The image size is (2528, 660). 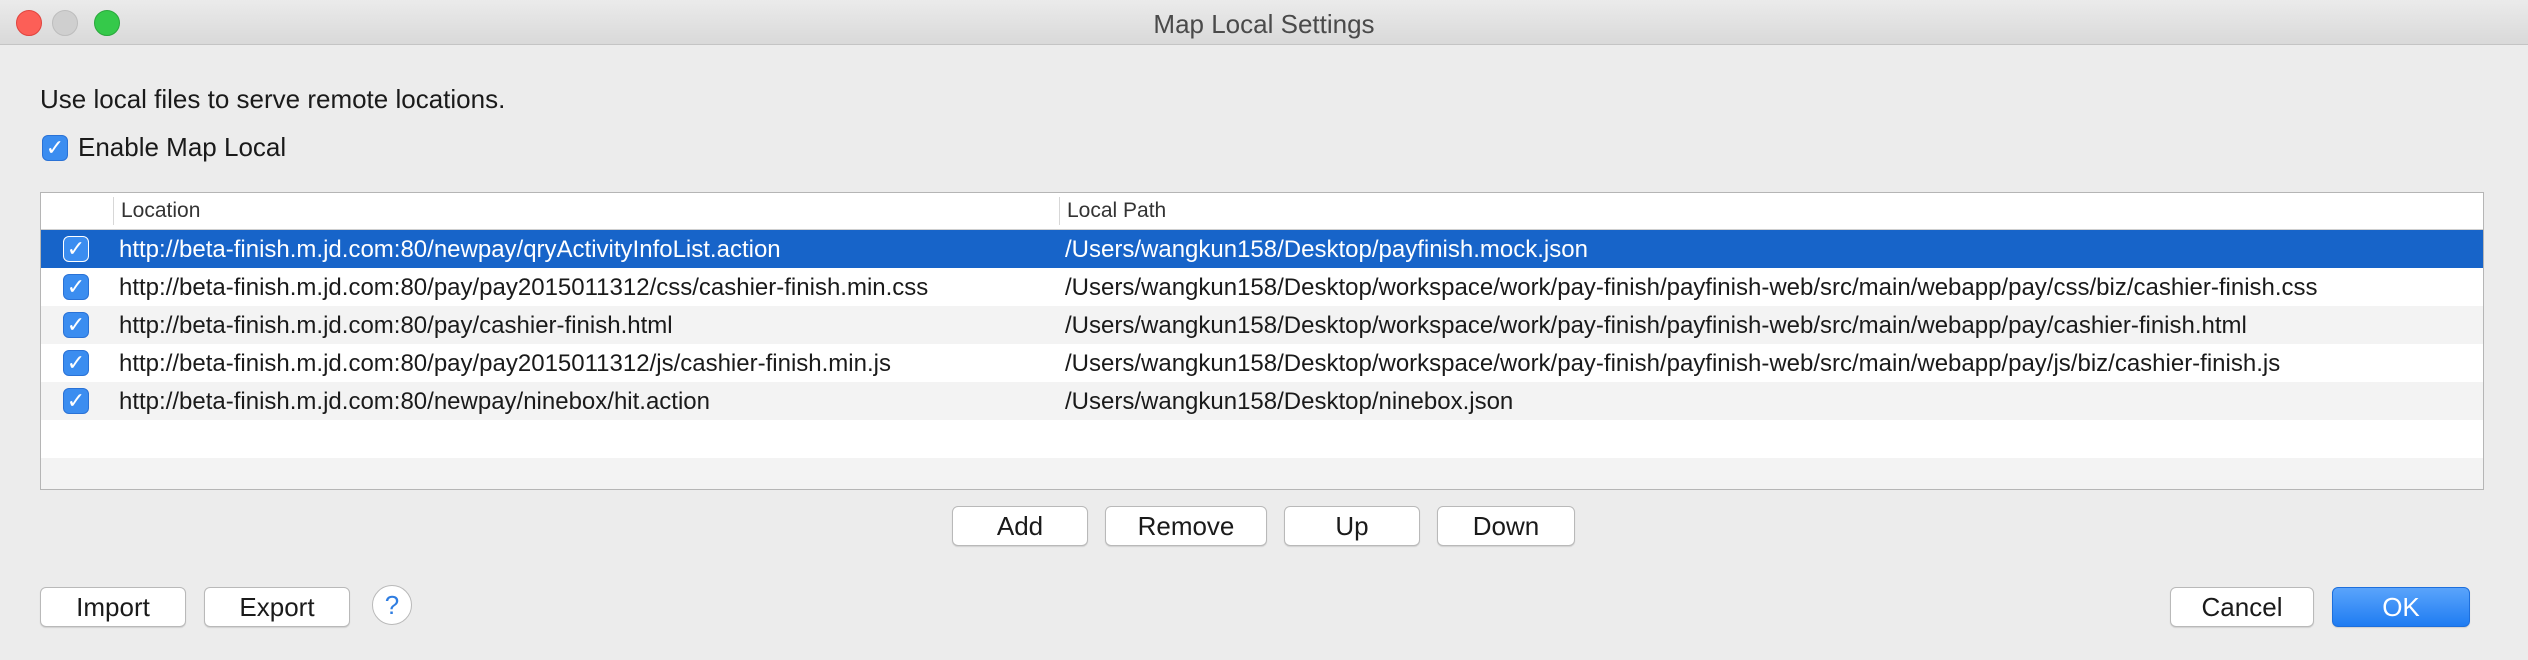 What do you see at coordinates (1262, 211) in the screenshot?
I see `table-header: Location Local Path` at bounding box center [1262, 211].